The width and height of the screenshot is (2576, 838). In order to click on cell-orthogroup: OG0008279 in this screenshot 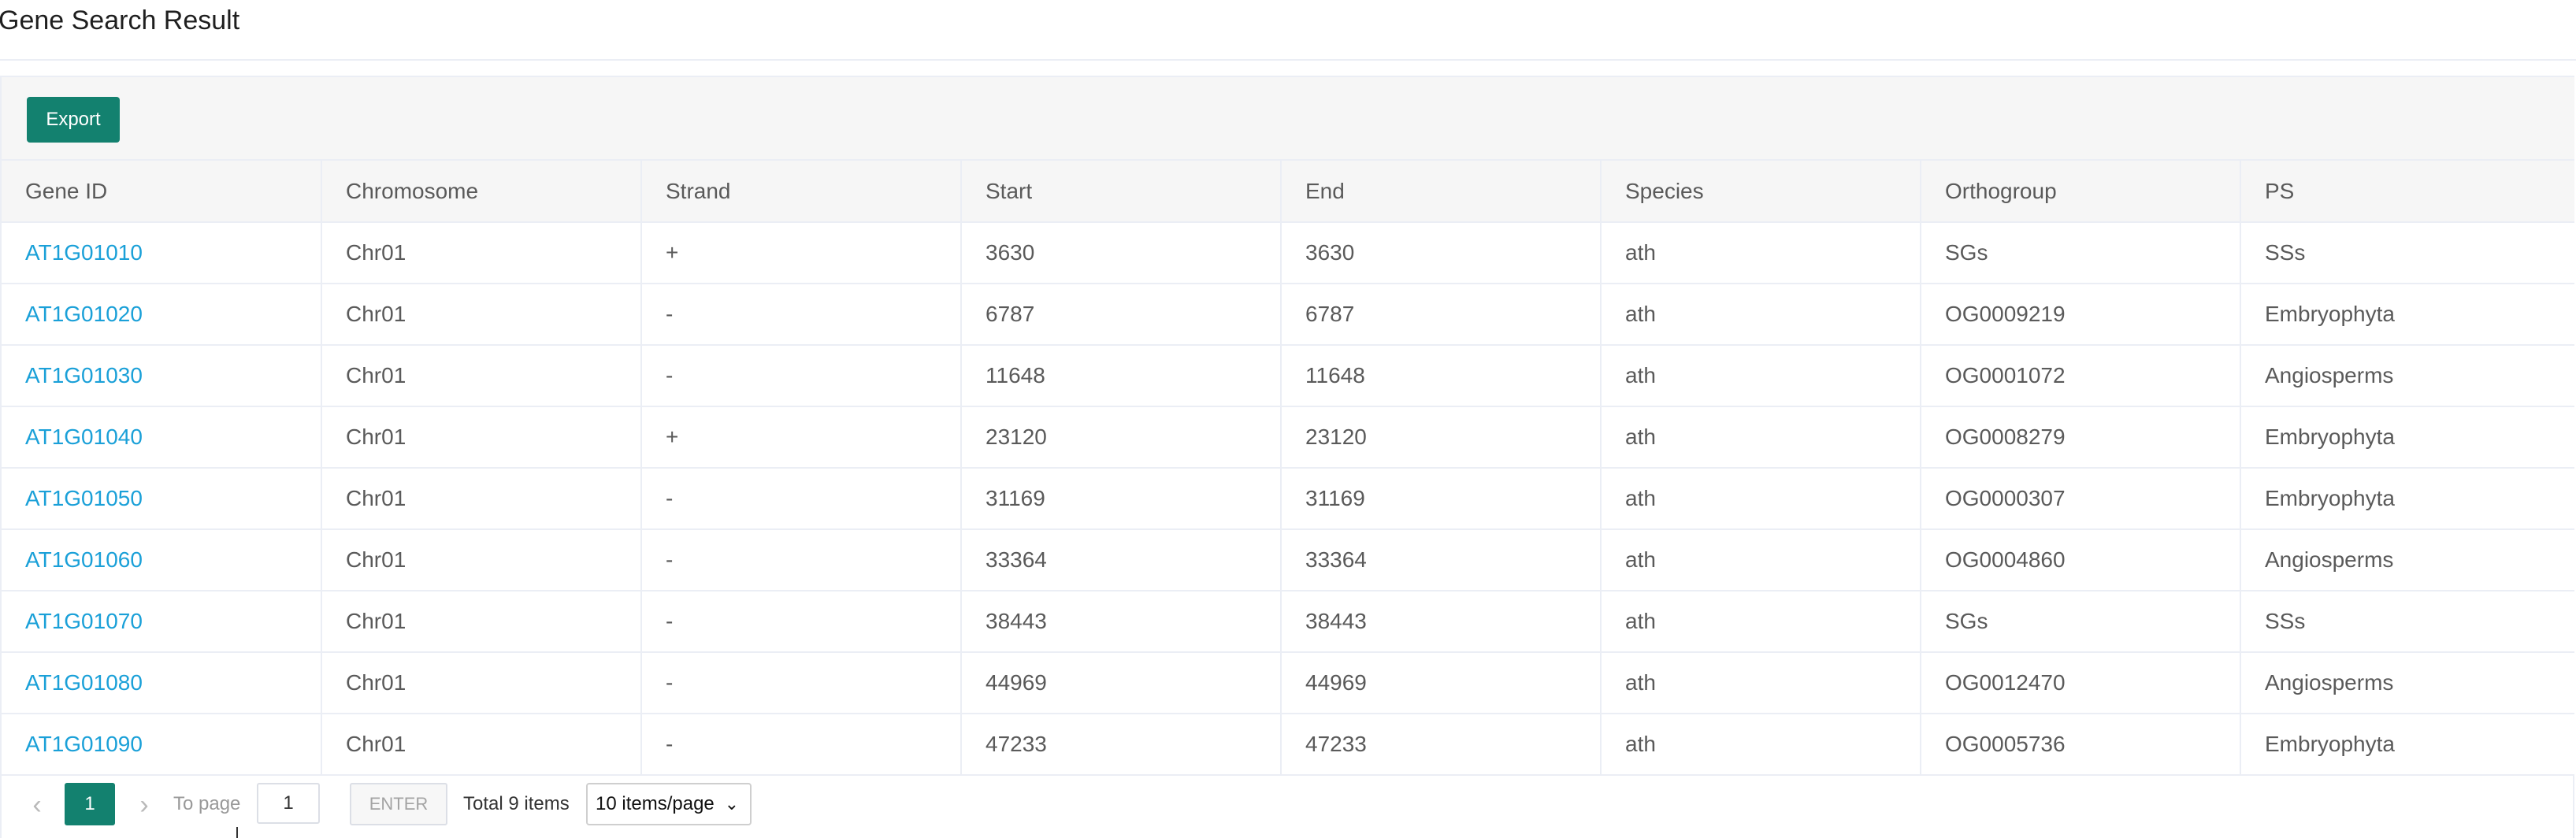, I will do `click(2081, 437)`.